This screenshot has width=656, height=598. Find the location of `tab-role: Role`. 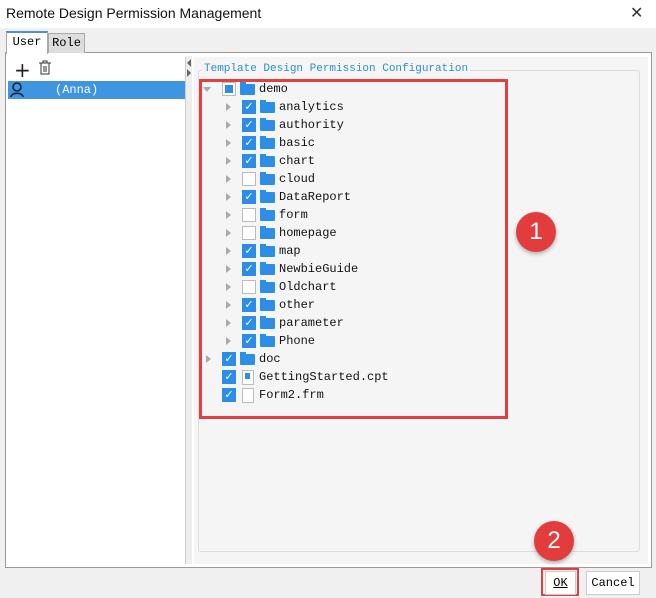

tab-role: Role is located at coordinates (66, 43).